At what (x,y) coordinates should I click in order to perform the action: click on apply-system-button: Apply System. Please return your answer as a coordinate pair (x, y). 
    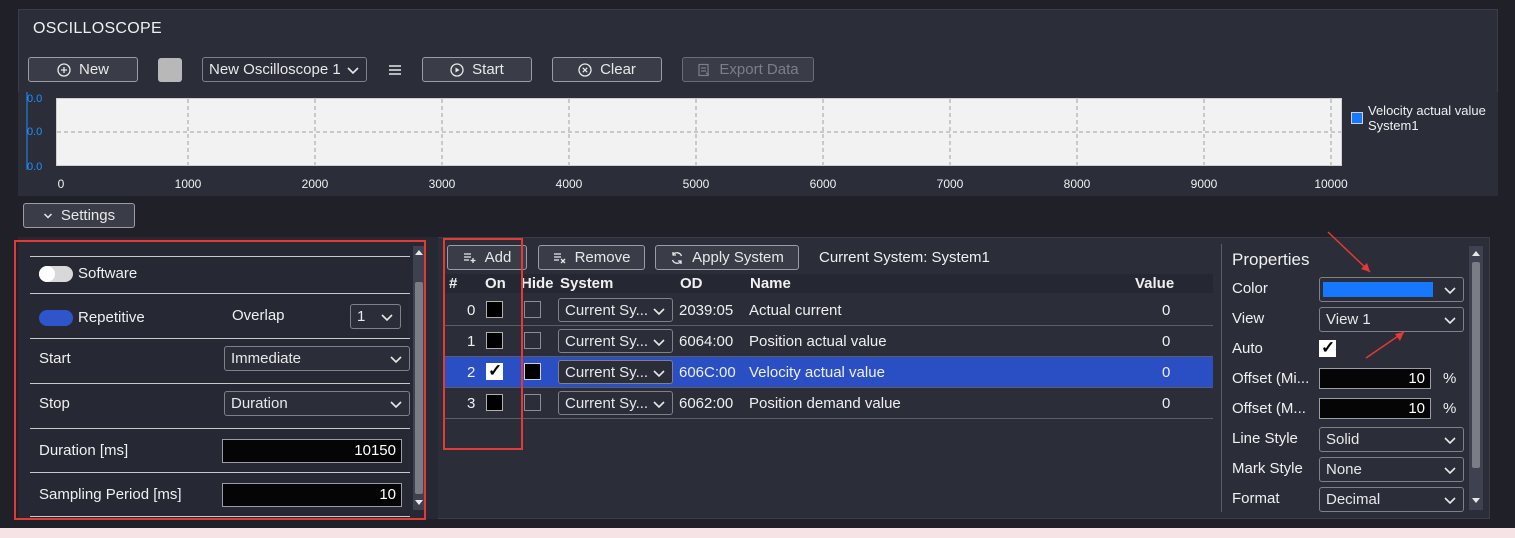
    Looking at the image, I should click on (727, 257).